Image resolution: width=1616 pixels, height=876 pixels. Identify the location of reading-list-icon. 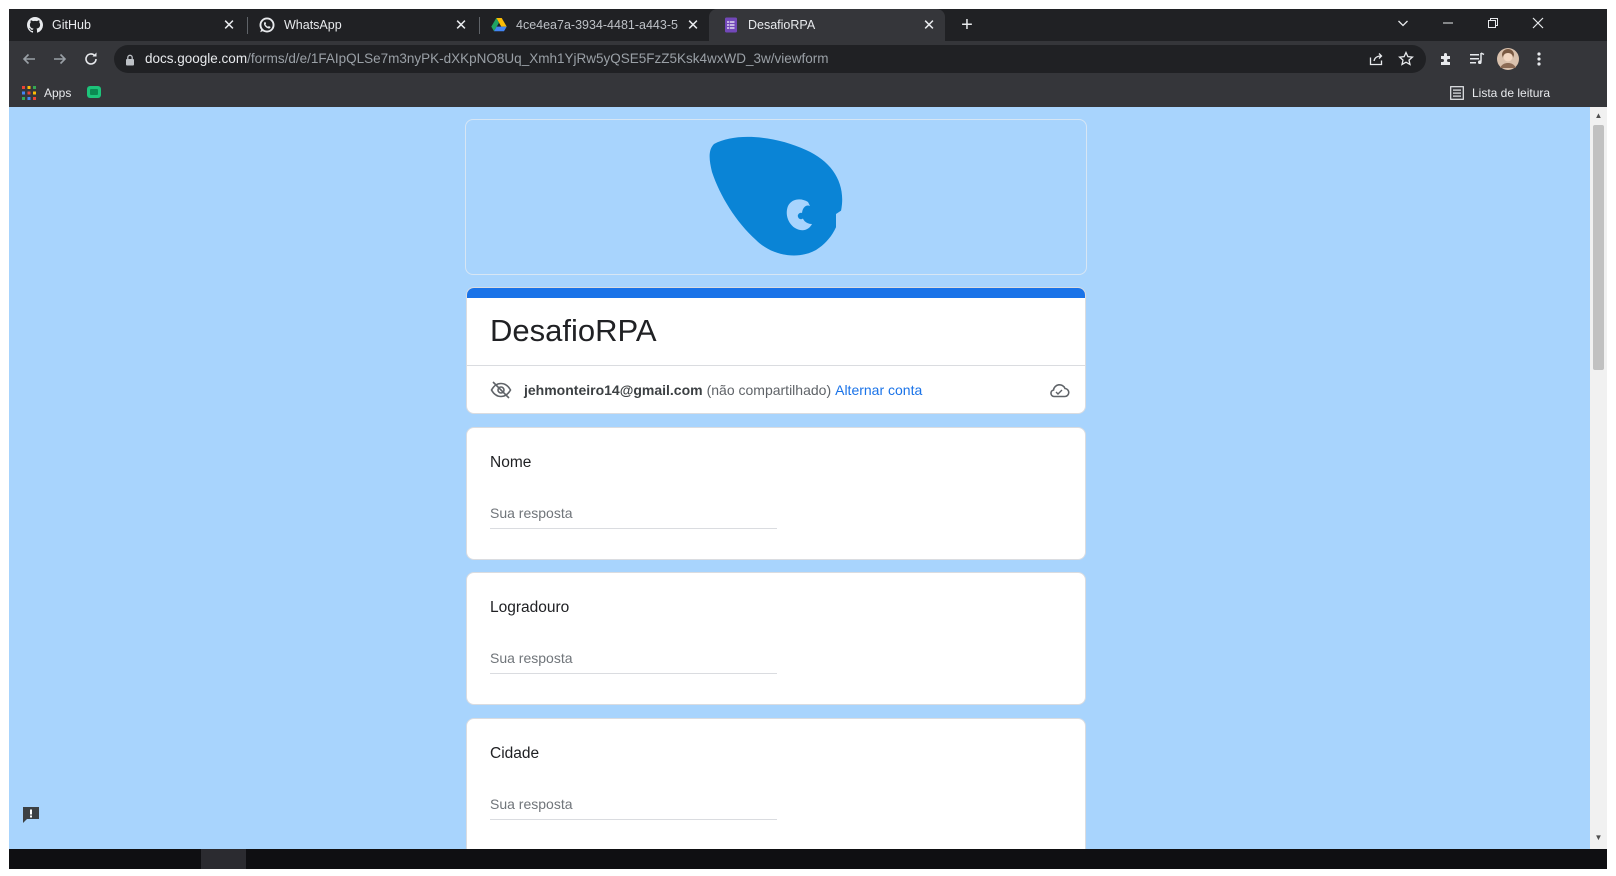
(1457, 93).